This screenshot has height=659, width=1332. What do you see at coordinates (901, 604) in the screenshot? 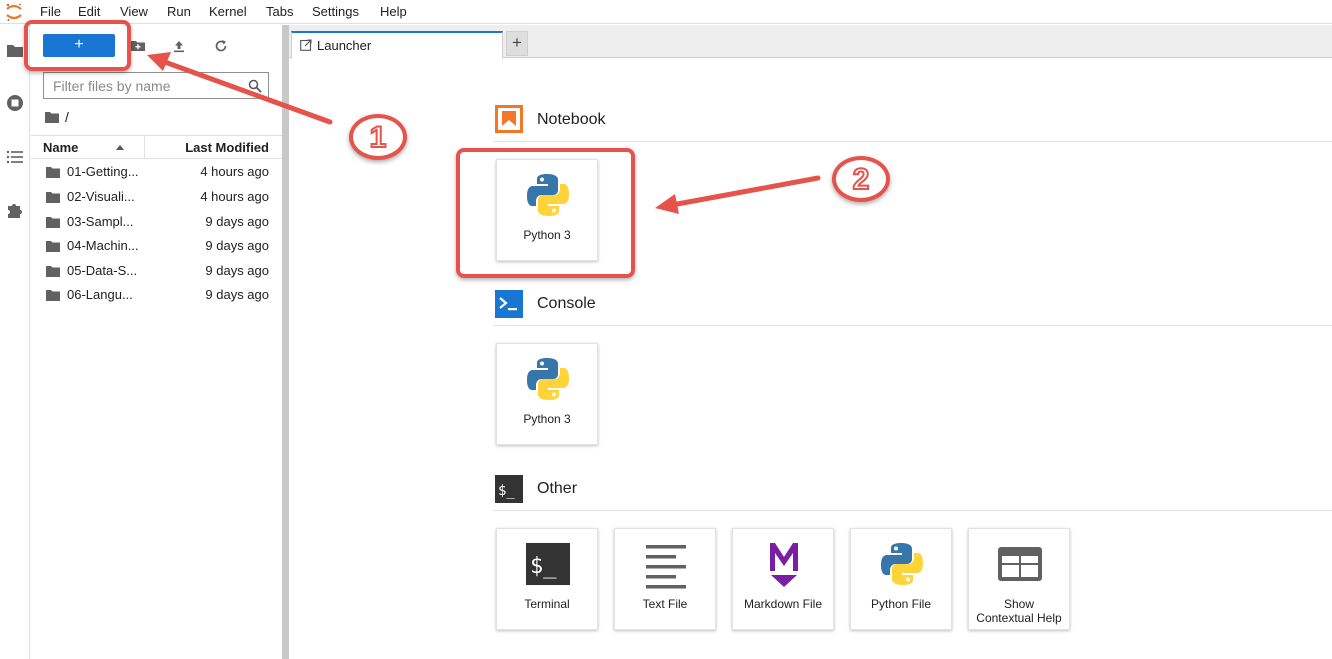
I see `card-label: Python File` at bounding box center [901, 604].